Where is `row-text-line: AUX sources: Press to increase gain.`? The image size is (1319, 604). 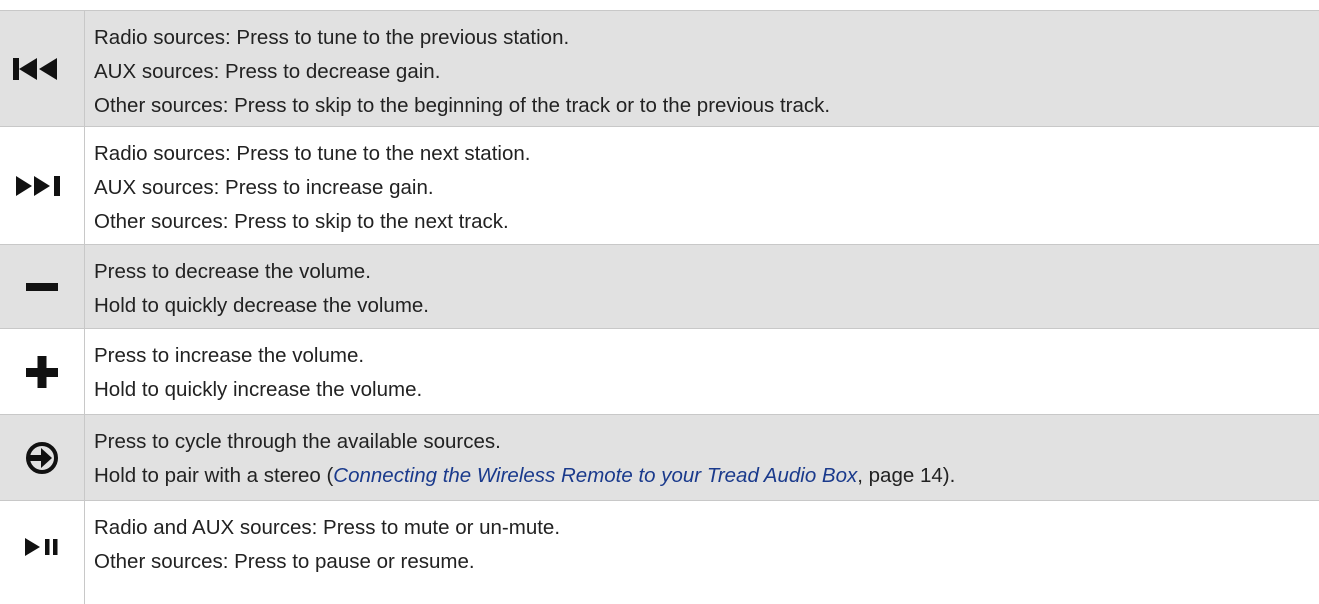
row-text-line: AUX sources: Press to increase gain. is located at coordinates (264, 187).